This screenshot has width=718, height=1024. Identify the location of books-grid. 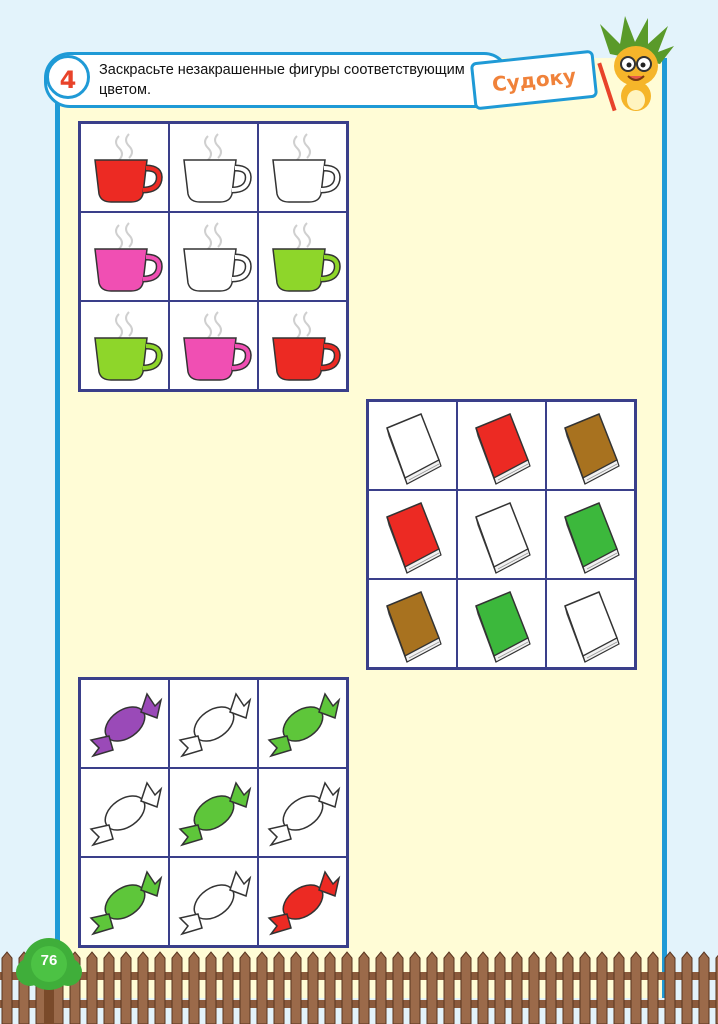
(501, 534).